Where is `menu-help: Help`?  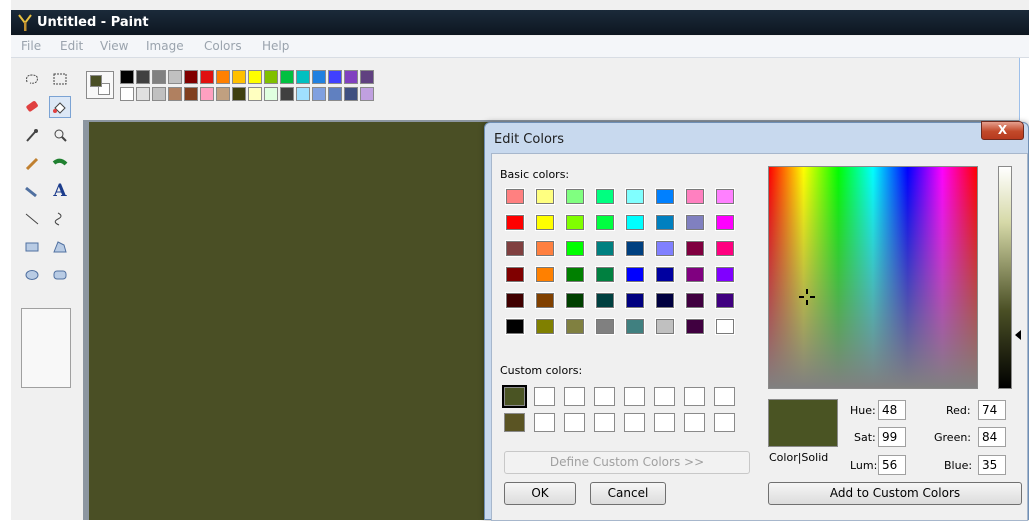 menu-help: Help is located at coordinates (275, 46).